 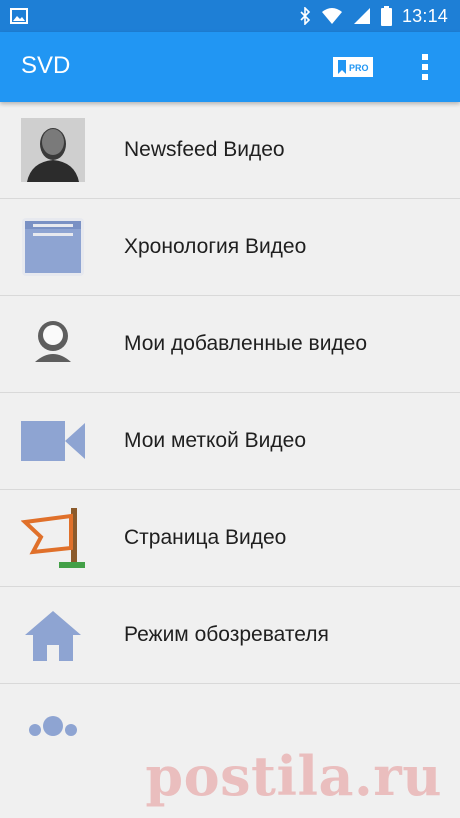 What do you see at coordinates (204, 149) in the screenshot?
I see `list-item-label: Newsfeed Видео` at bounding box center [204, 149].